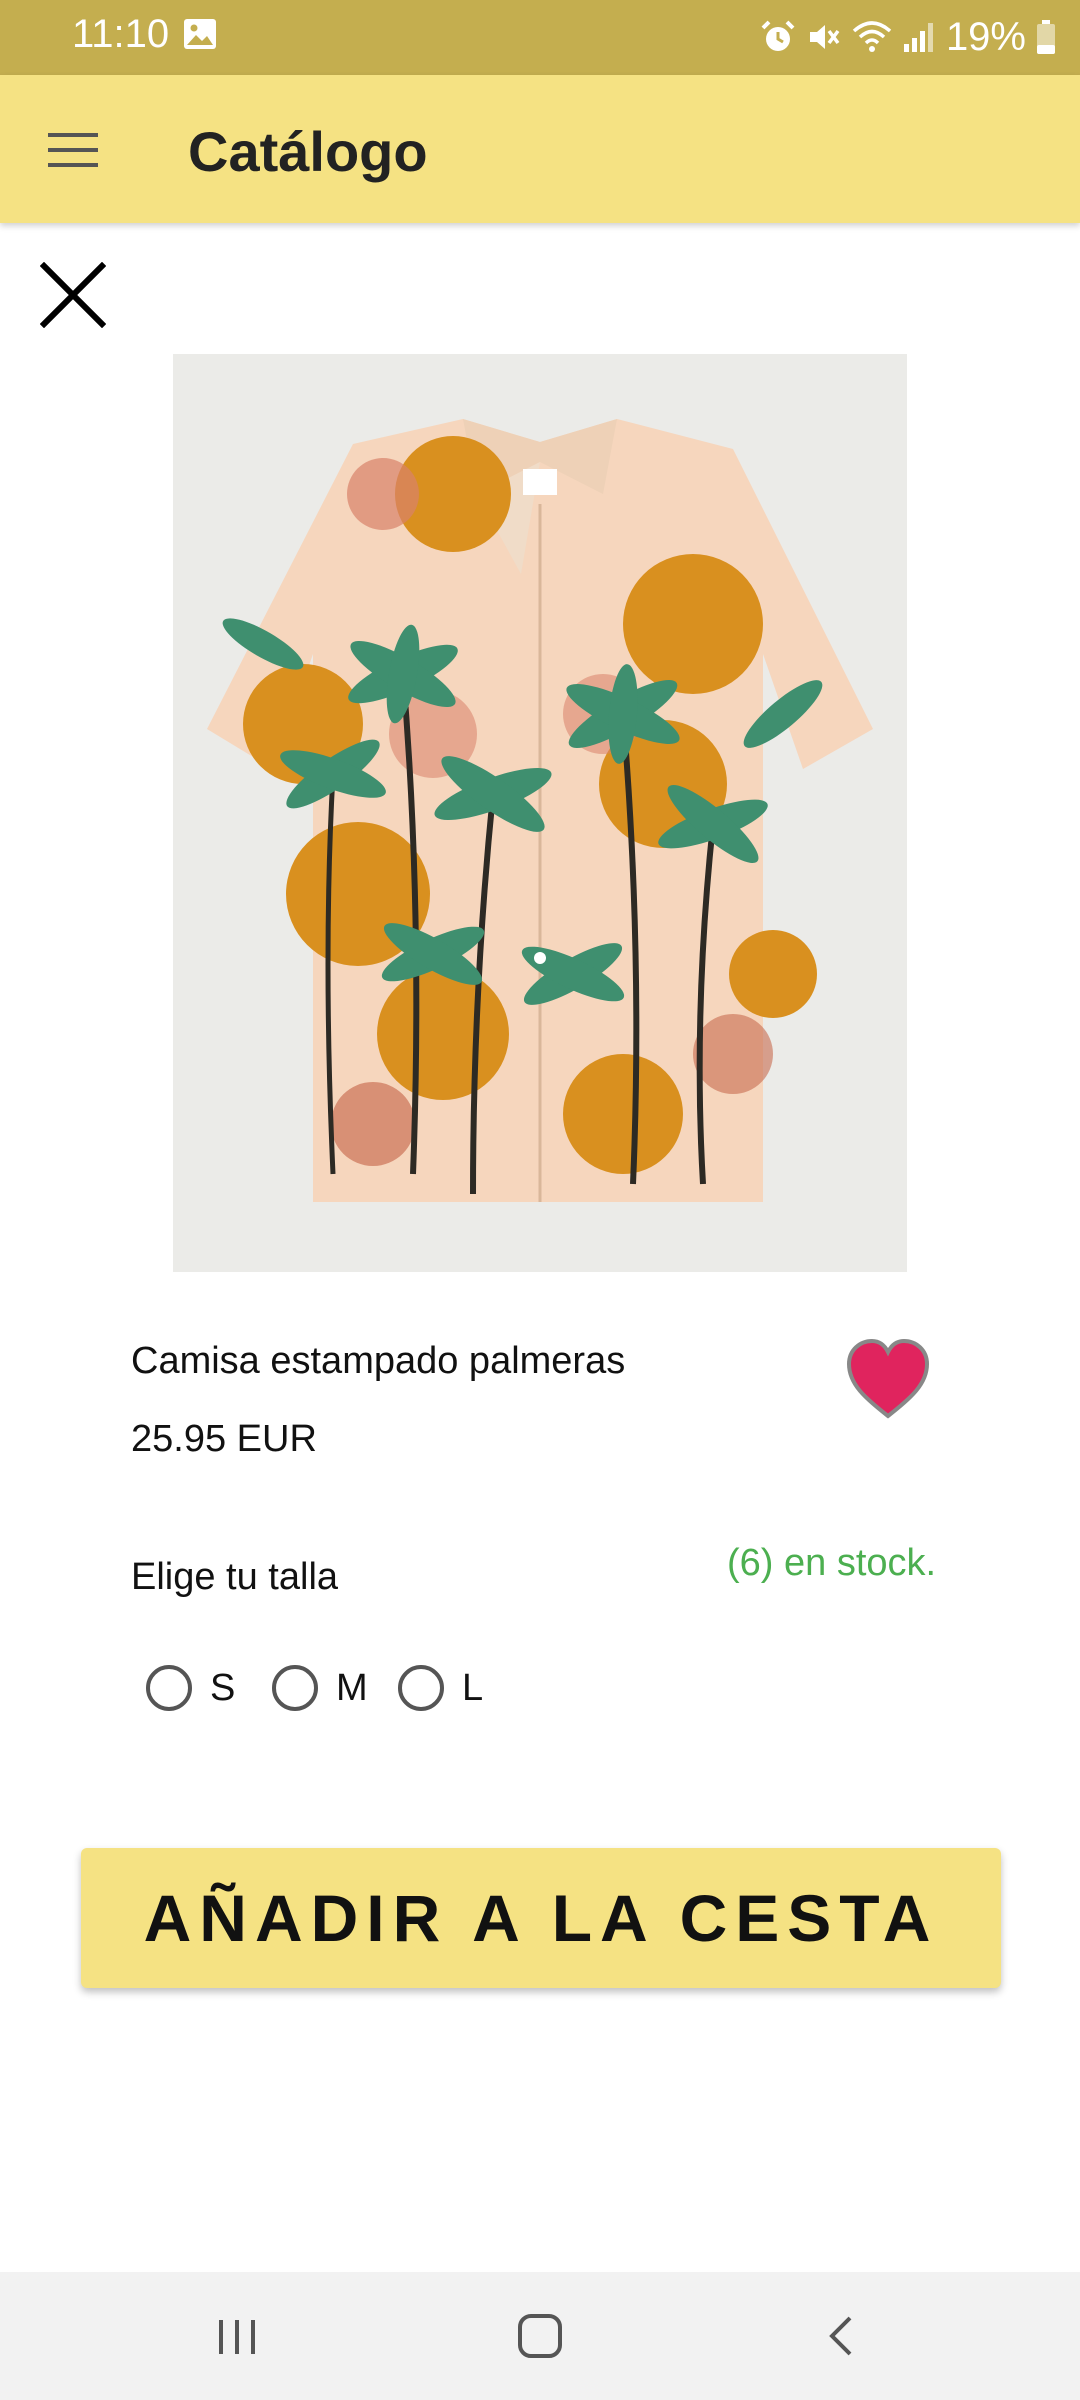 The height and width of the screenshot is (2400, 1080). I want to click on status-time: 11:10, so click(121, 34).